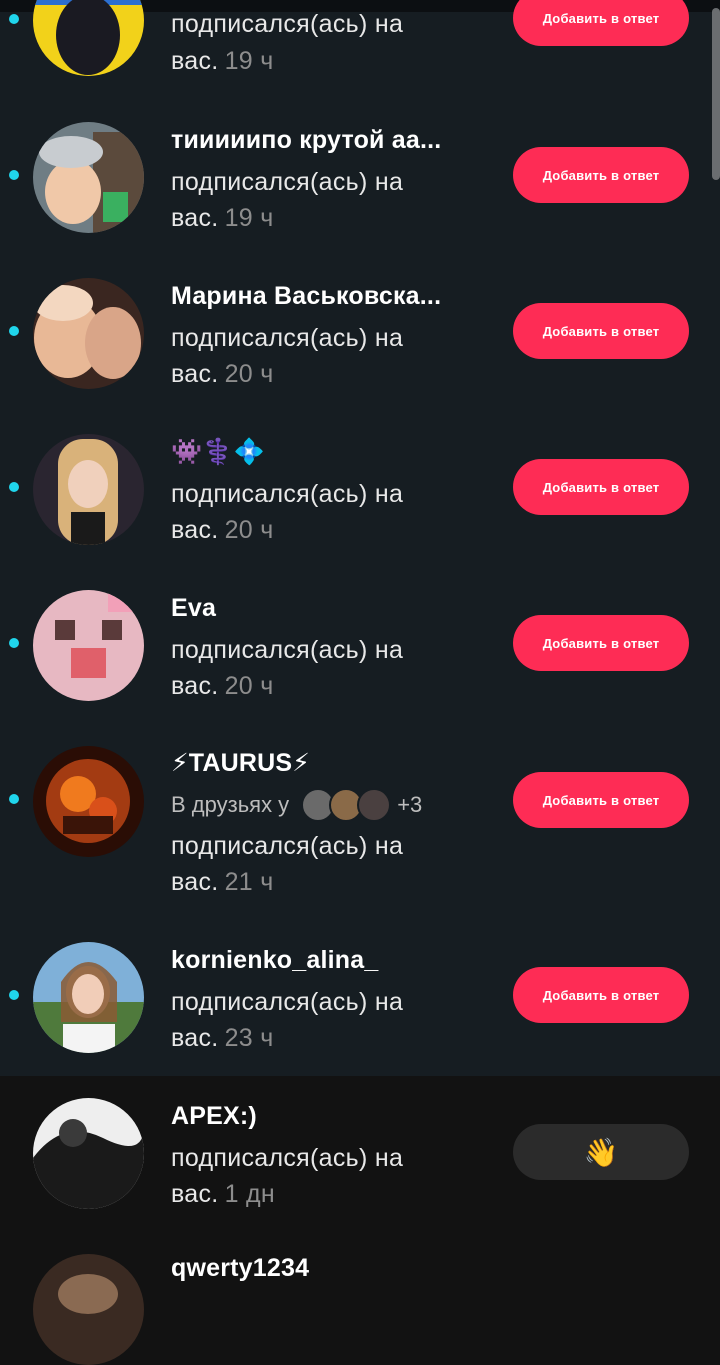 The height and width of the screenshot is (1365, 720). Describe the element at coordinates (249, 882) in the screenshot. I see `timestamp: 21 ч` at that location.